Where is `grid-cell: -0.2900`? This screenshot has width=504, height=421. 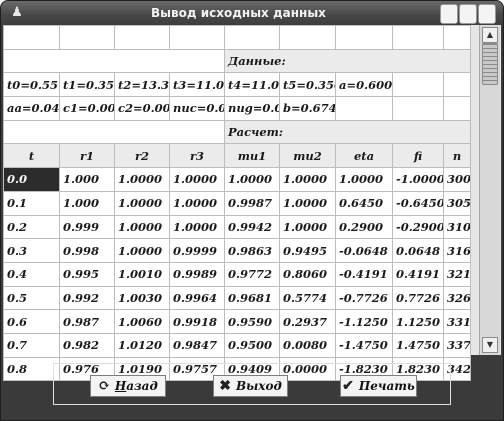 grid-cell: -0.2900 is located at coordinates (418, 227).